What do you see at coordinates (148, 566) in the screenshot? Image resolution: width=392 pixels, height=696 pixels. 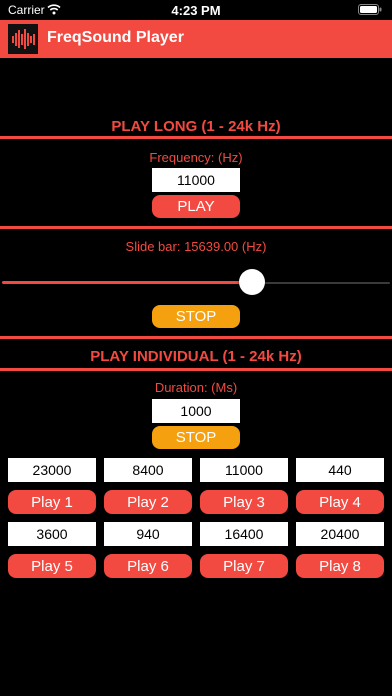 I see `play-6-button: Play 6` at bounding box center [148, 566].